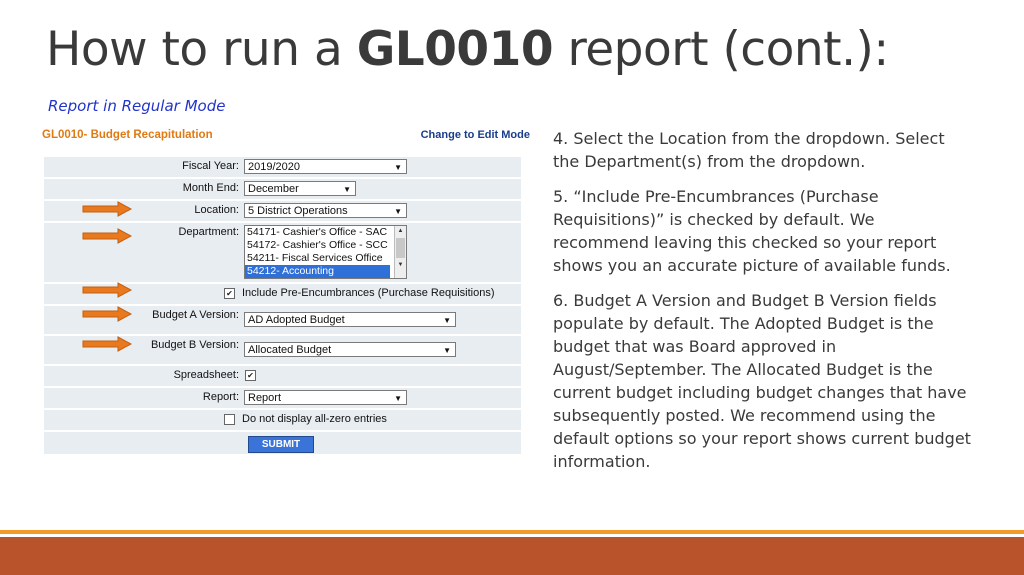 Image resolution: width=1024 pixels, height=575 pixels. Describe the element at coordinates (400, 231) in the screenshot. I see `scroll-up-icon: ▲` at that location.